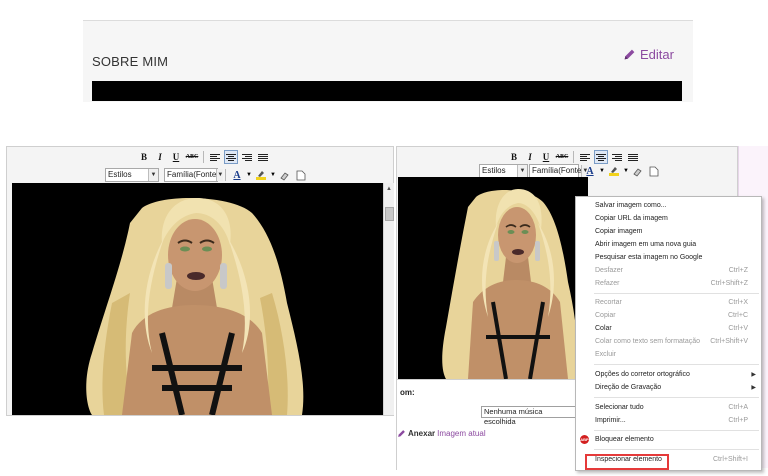 The height and width of the screenshot is (476, 768). What do you see at coordinates (631, 218) in the screenshot?
I see `menu-item-label: Copiar URL da imagem` at bounding box center [631, 218].